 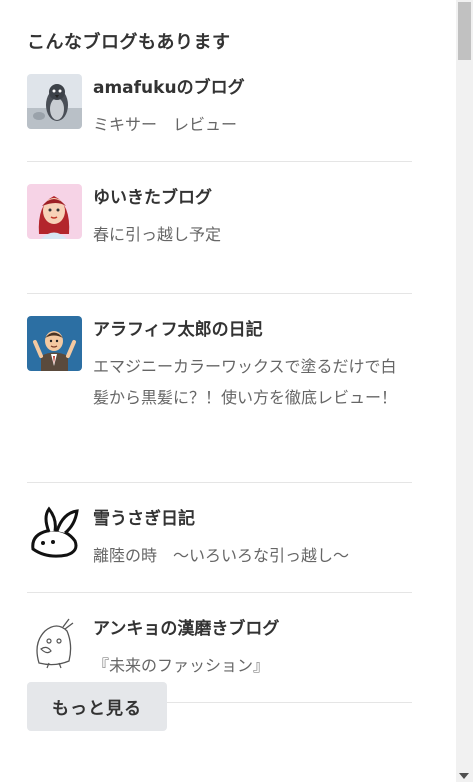 I want to click on blog-description: ミキサー レビュー, so click(x=165, y=124).